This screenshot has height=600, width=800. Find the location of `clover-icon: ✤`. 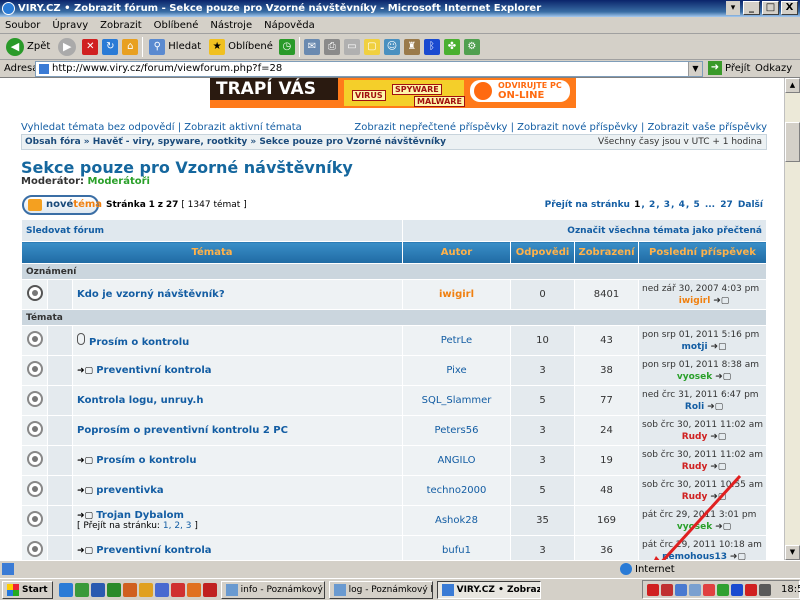

clover-icon: ✤ is located at coordinates (451, 46).